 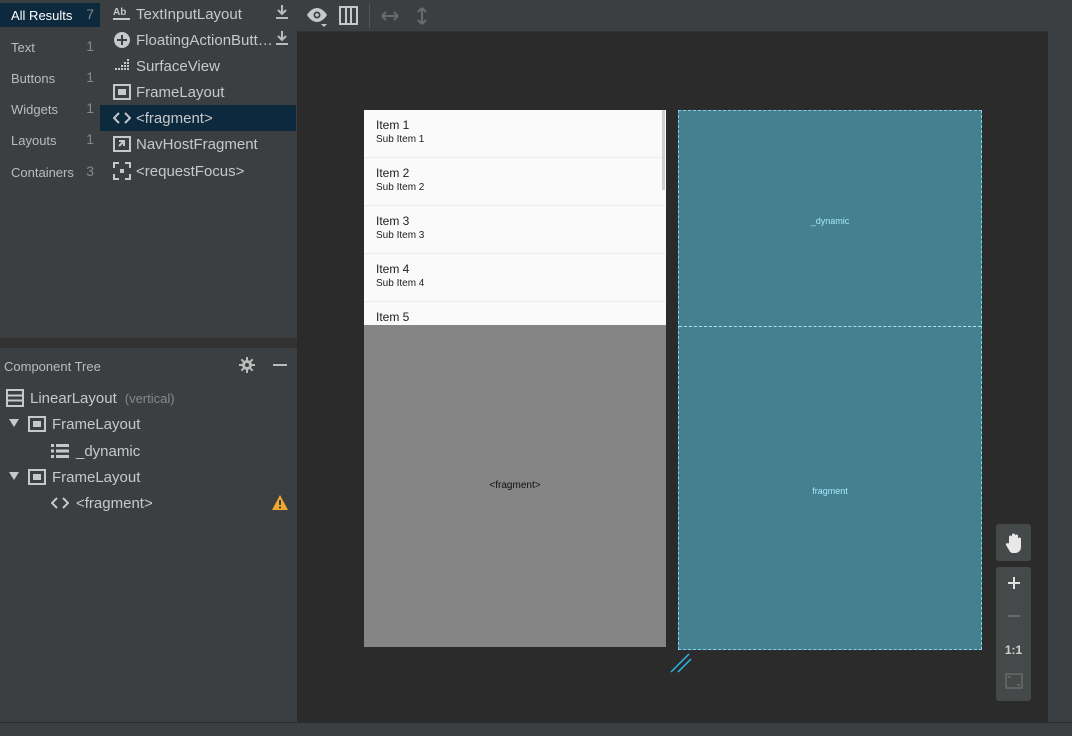 I want to click on zoom-controls: 1:1, so click(x=1013, y=634).